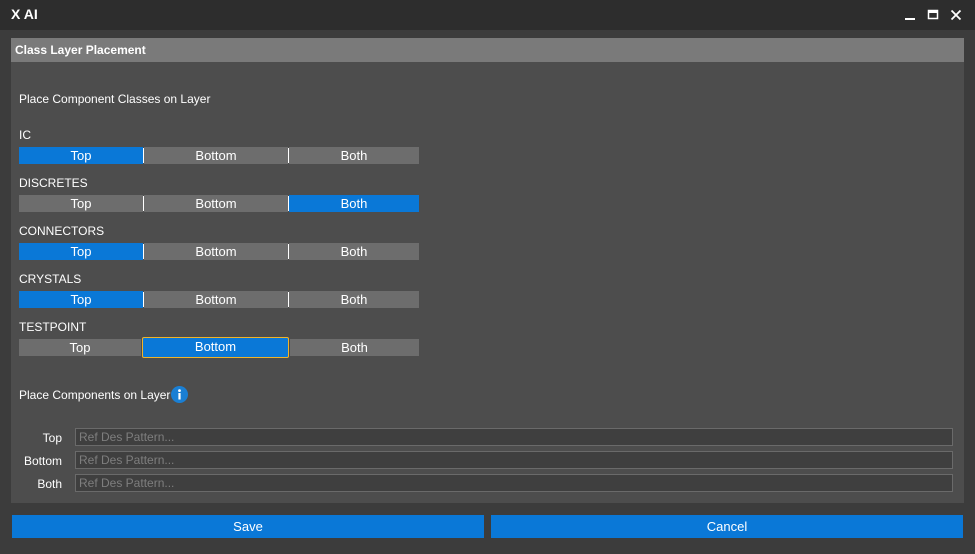 This screenshot has height=554, width=975. I want to click on pattern-label-bottom: Bottom, so click(42, 461).